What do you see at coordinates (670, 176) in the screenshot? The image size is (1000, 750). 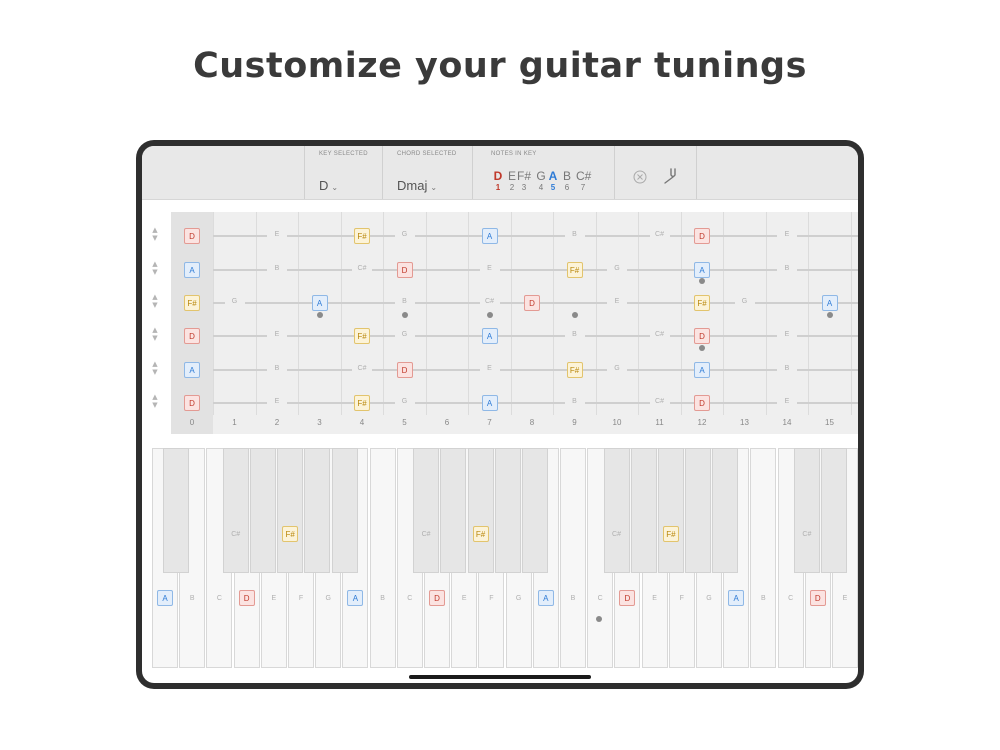 I see `tuning-fork-icon` at bounding box center [670, 176].